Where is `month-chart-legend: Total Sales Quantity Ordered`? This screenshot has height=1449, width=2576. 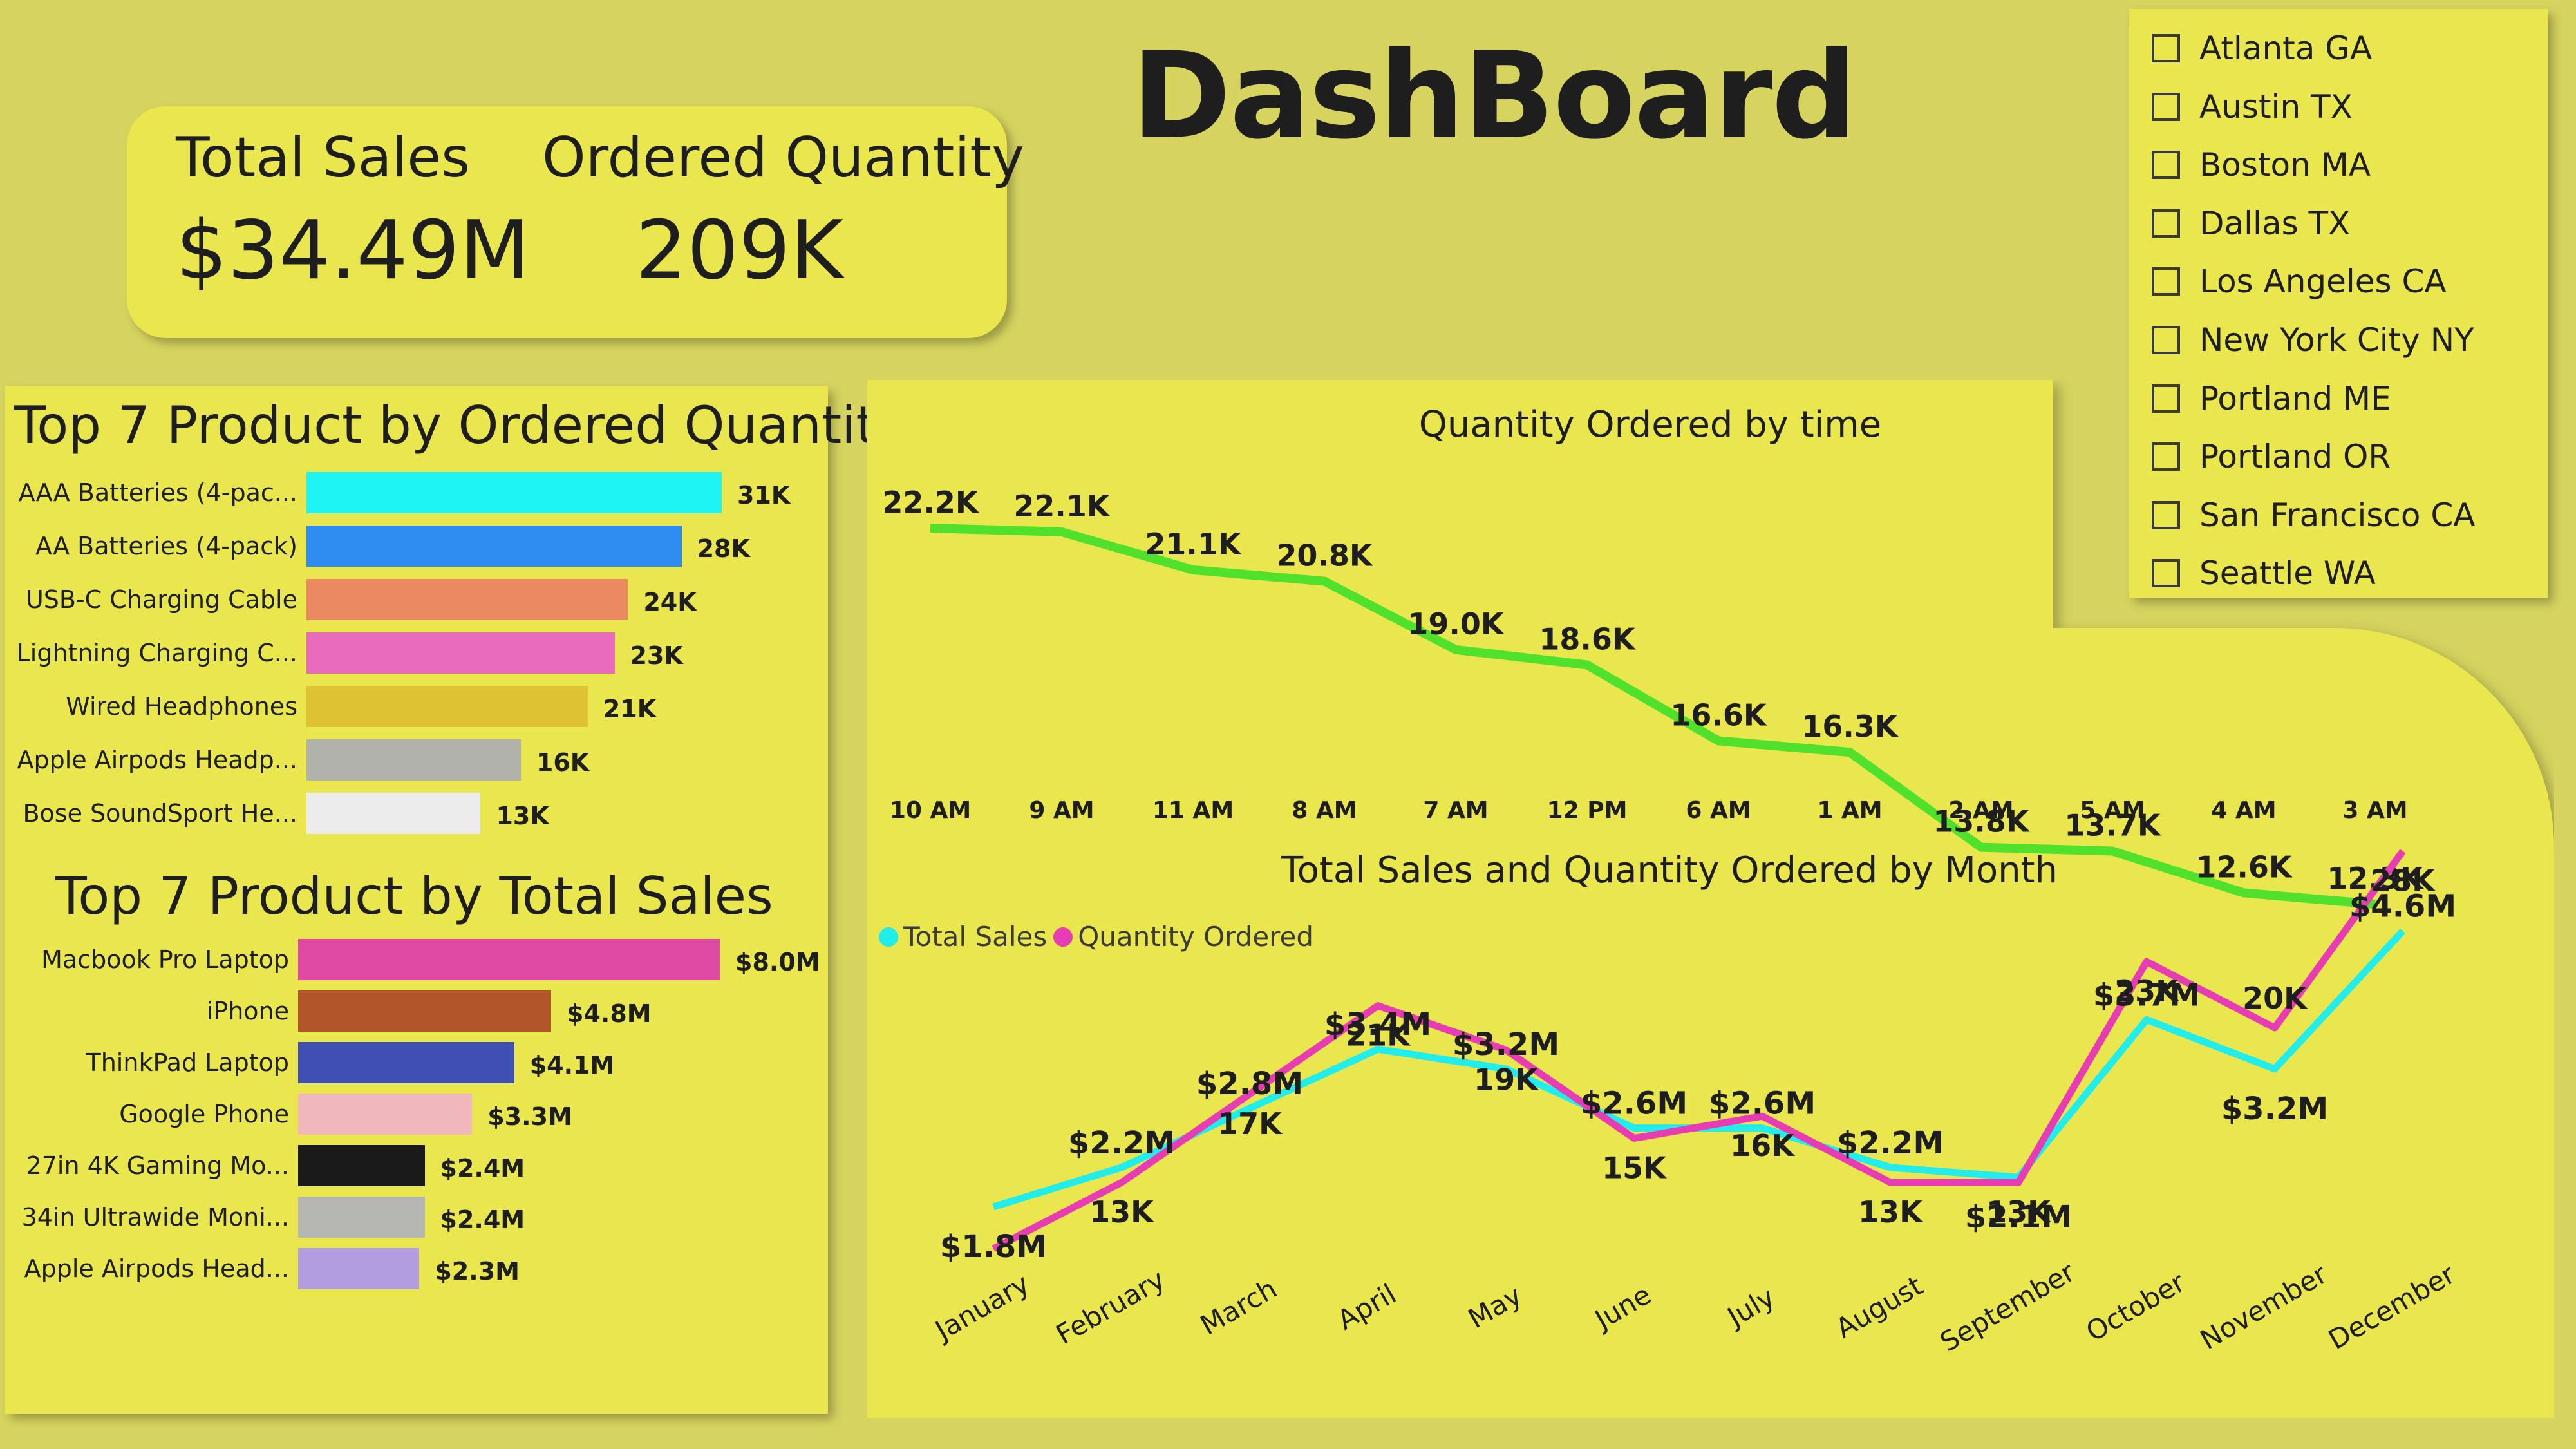
month-chart-legend: Total Sales Quantity Ordered is located at coordinates (1096, 937).